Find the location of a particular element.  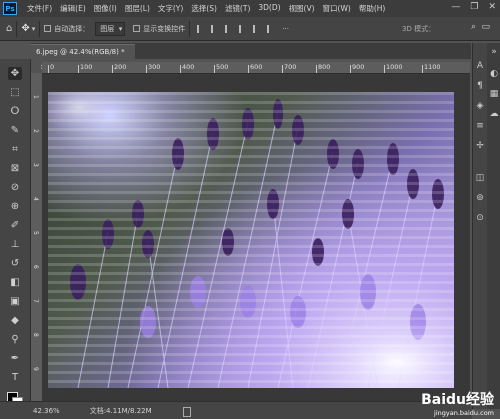

status-menu-arrow is located at coordinates (187, 412).